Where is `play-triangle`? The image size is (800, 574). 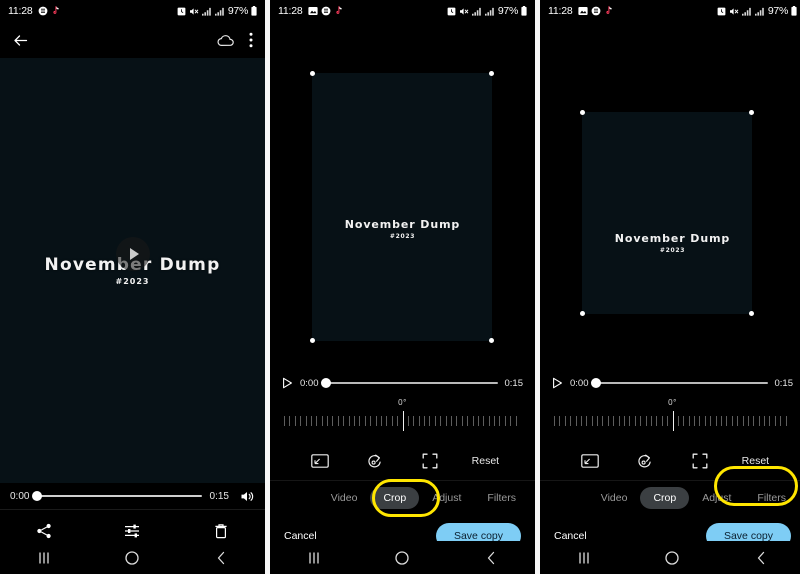
play-triangle is located at coordinates (134, 253).